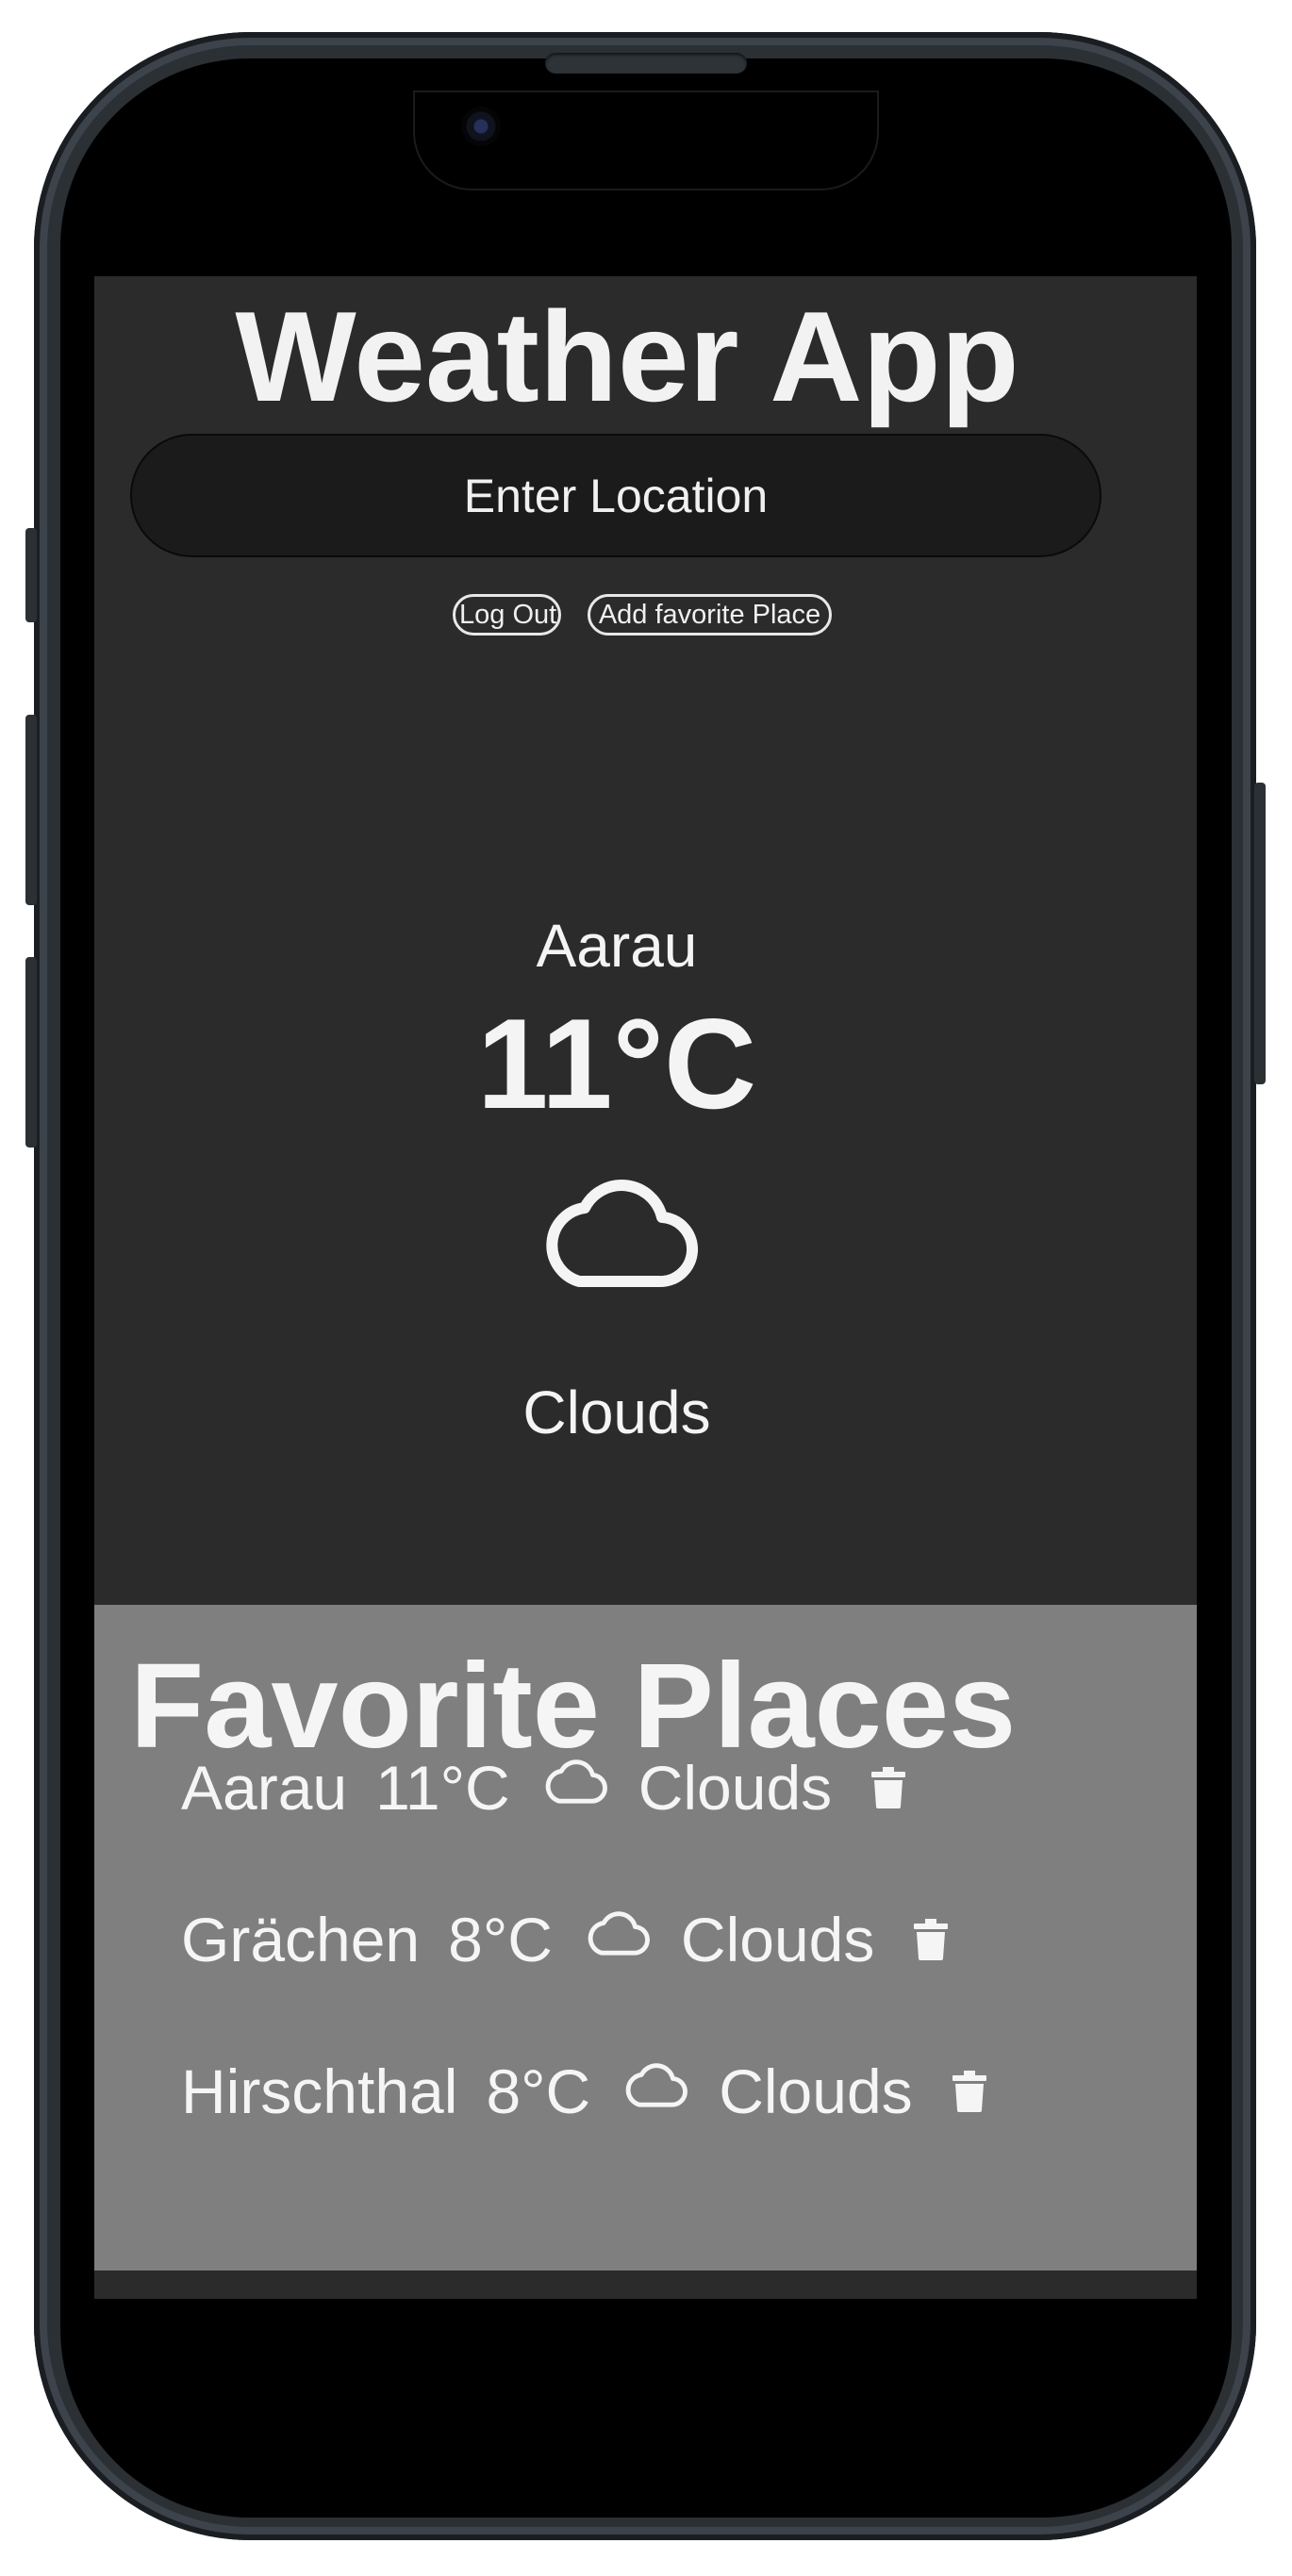  What do you see at coordinates (31, 1052) in the screenshot?
I see `phone-volume-down-button` at bounding box center [31, 1052].